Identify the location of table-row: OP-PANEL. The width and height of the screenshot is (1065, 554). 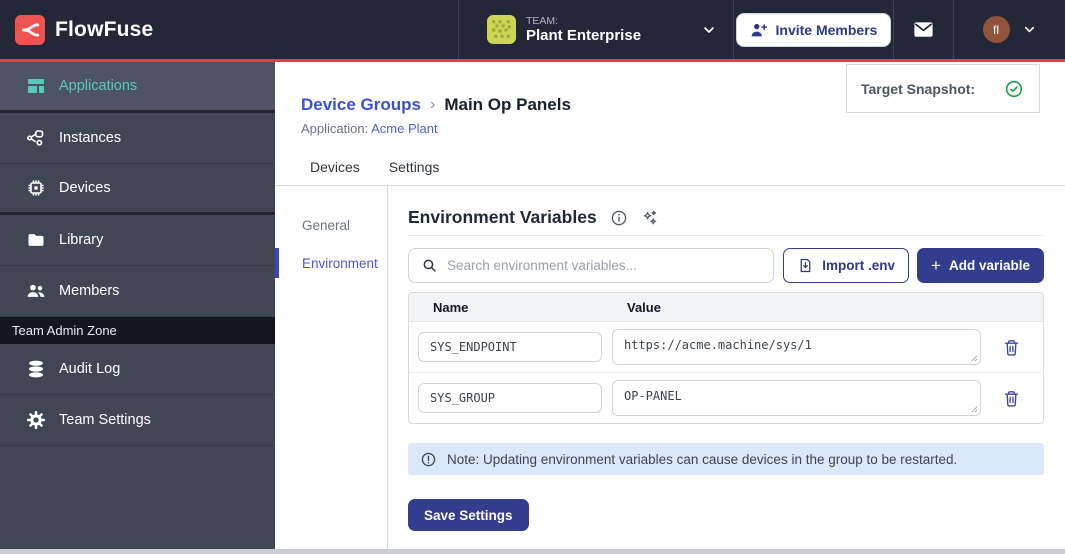
(726, 398).